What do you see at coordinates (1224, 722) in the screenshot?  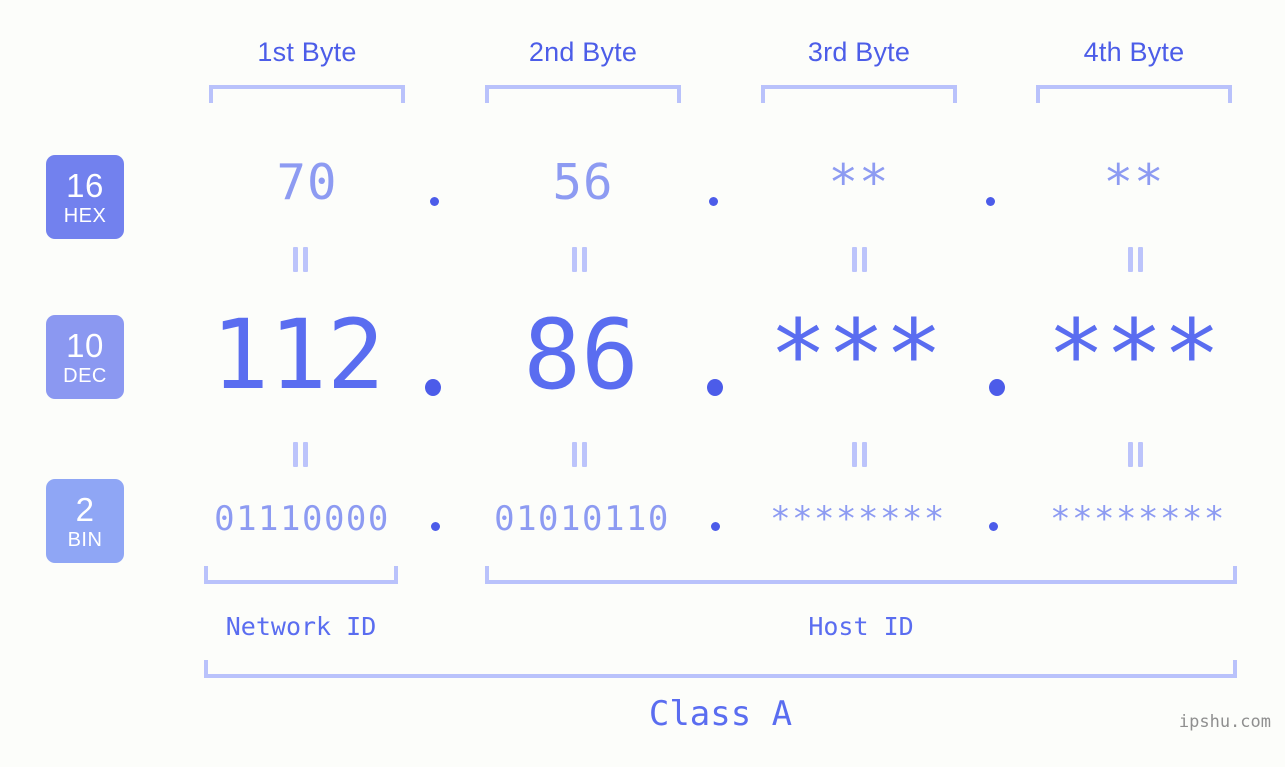 I see `site-watermark: ipshu.com` at bounding box center [1224, 722].